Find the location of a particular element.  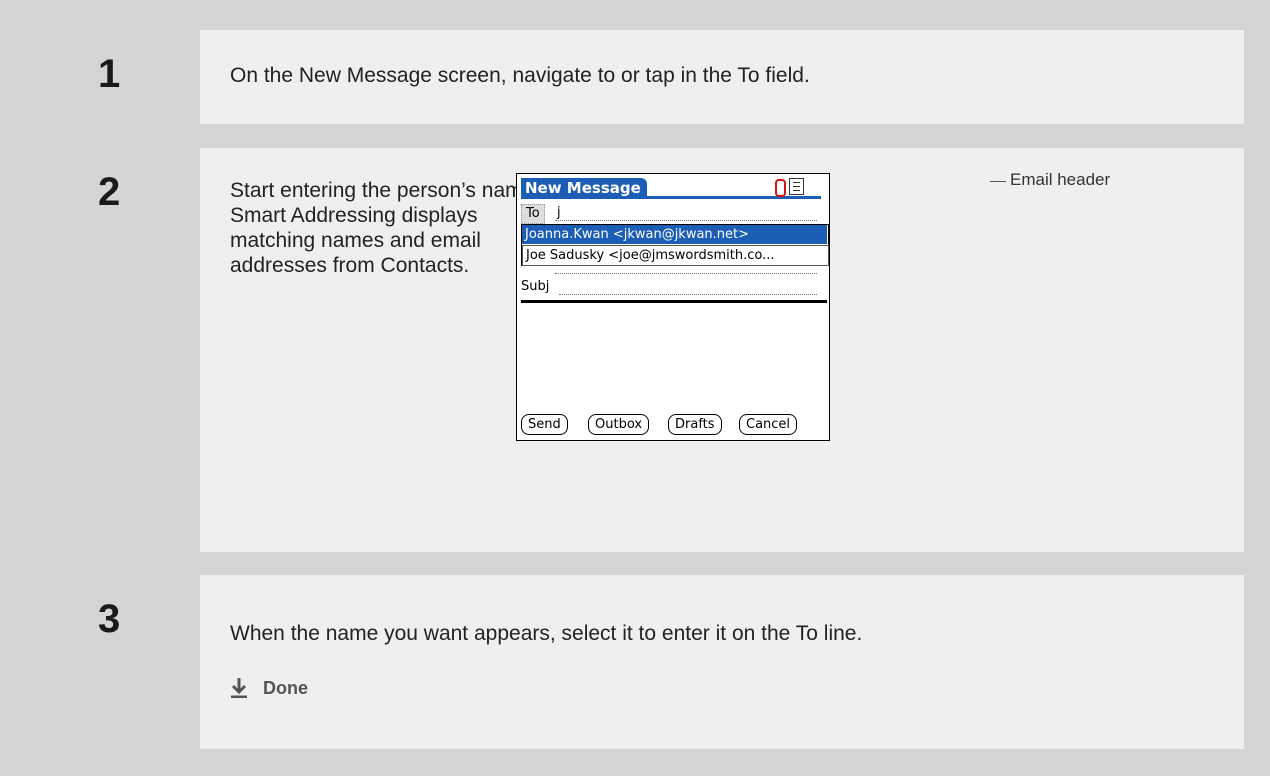

email-header-icon is located at coordinates (796, 186).